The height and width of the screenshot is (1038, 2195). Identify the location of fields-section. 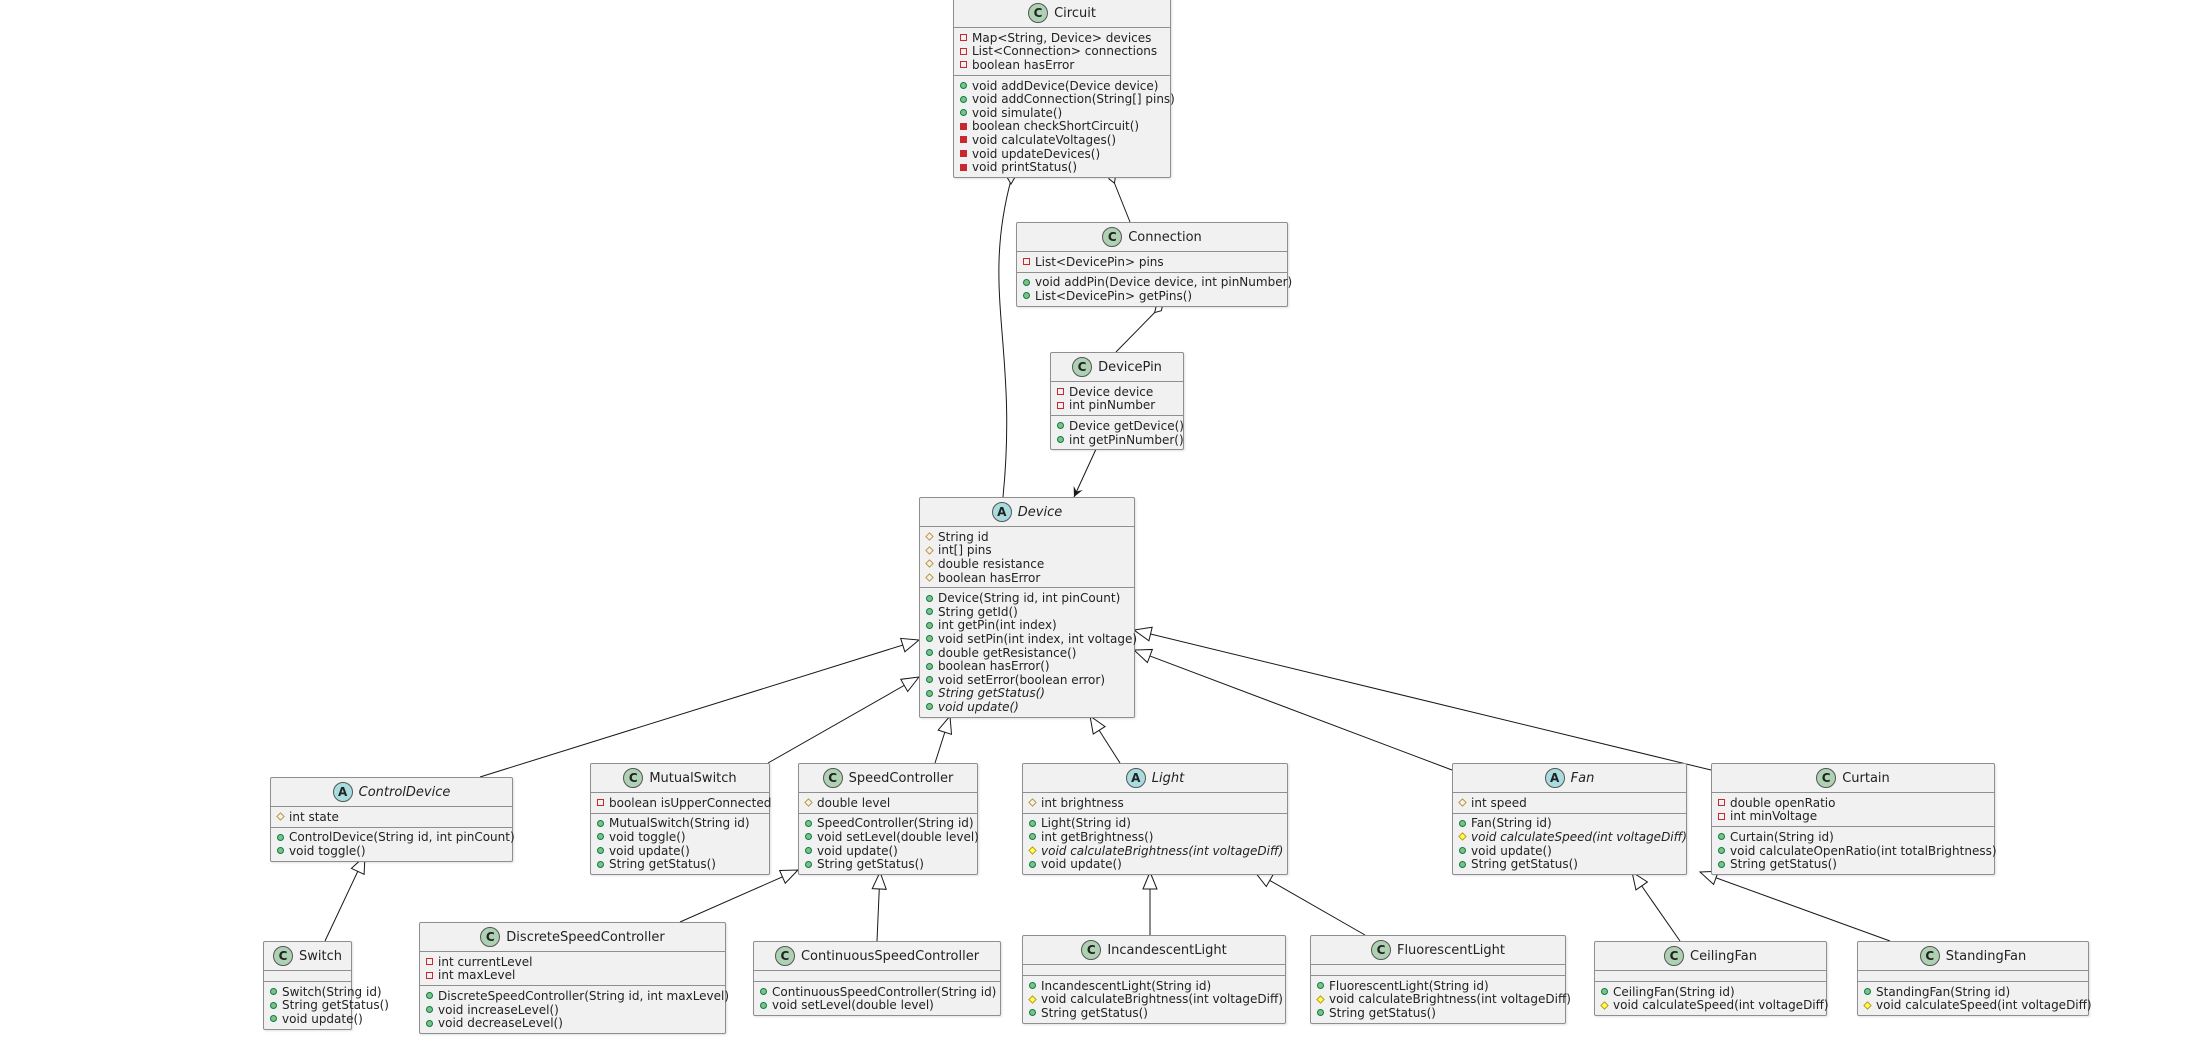
(1710, 976).